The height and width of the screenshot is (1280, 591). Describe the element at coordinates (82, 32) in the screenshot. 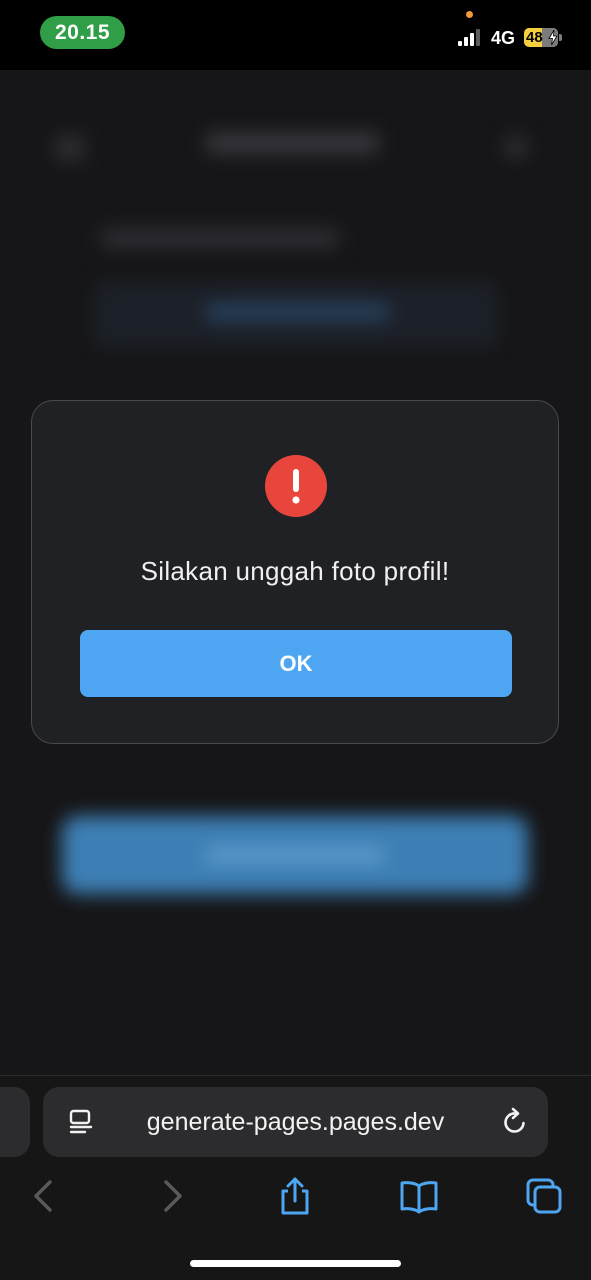

I see `status-time: 20.15` at that location.